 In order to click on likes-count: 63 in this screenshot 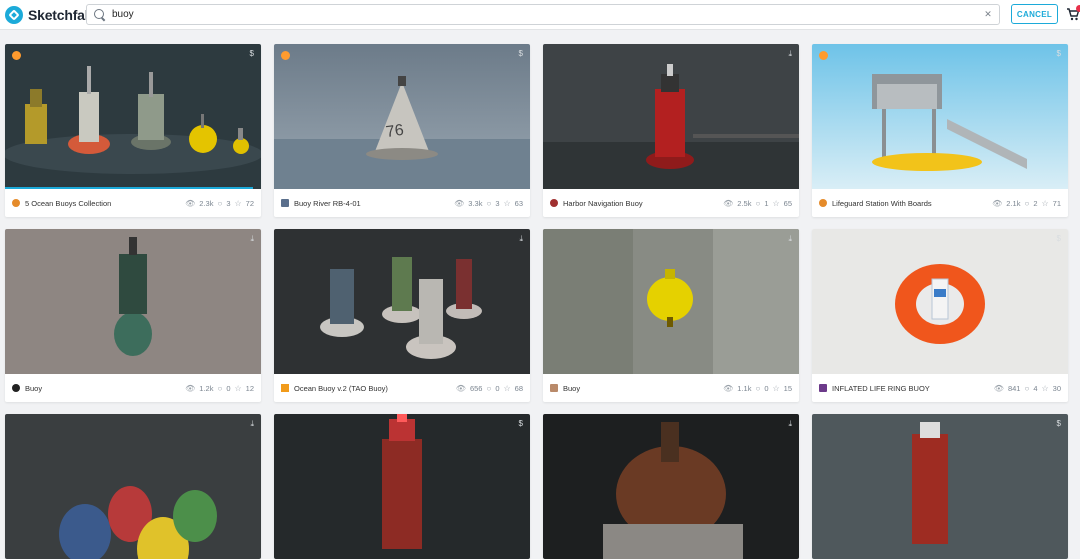, I will do `click(518, 203)`.